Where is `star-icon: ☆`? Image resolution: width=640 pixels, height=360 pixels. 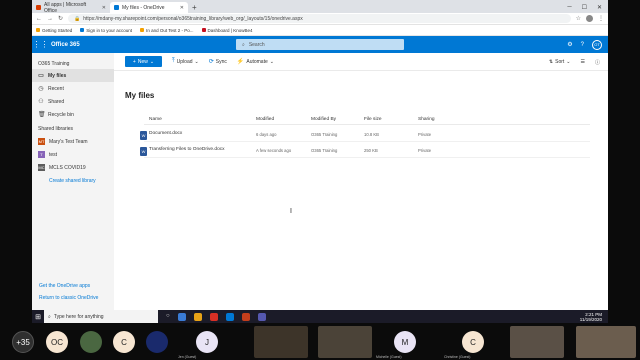 star-icon: ☆ is located at coordinates (578, 18).